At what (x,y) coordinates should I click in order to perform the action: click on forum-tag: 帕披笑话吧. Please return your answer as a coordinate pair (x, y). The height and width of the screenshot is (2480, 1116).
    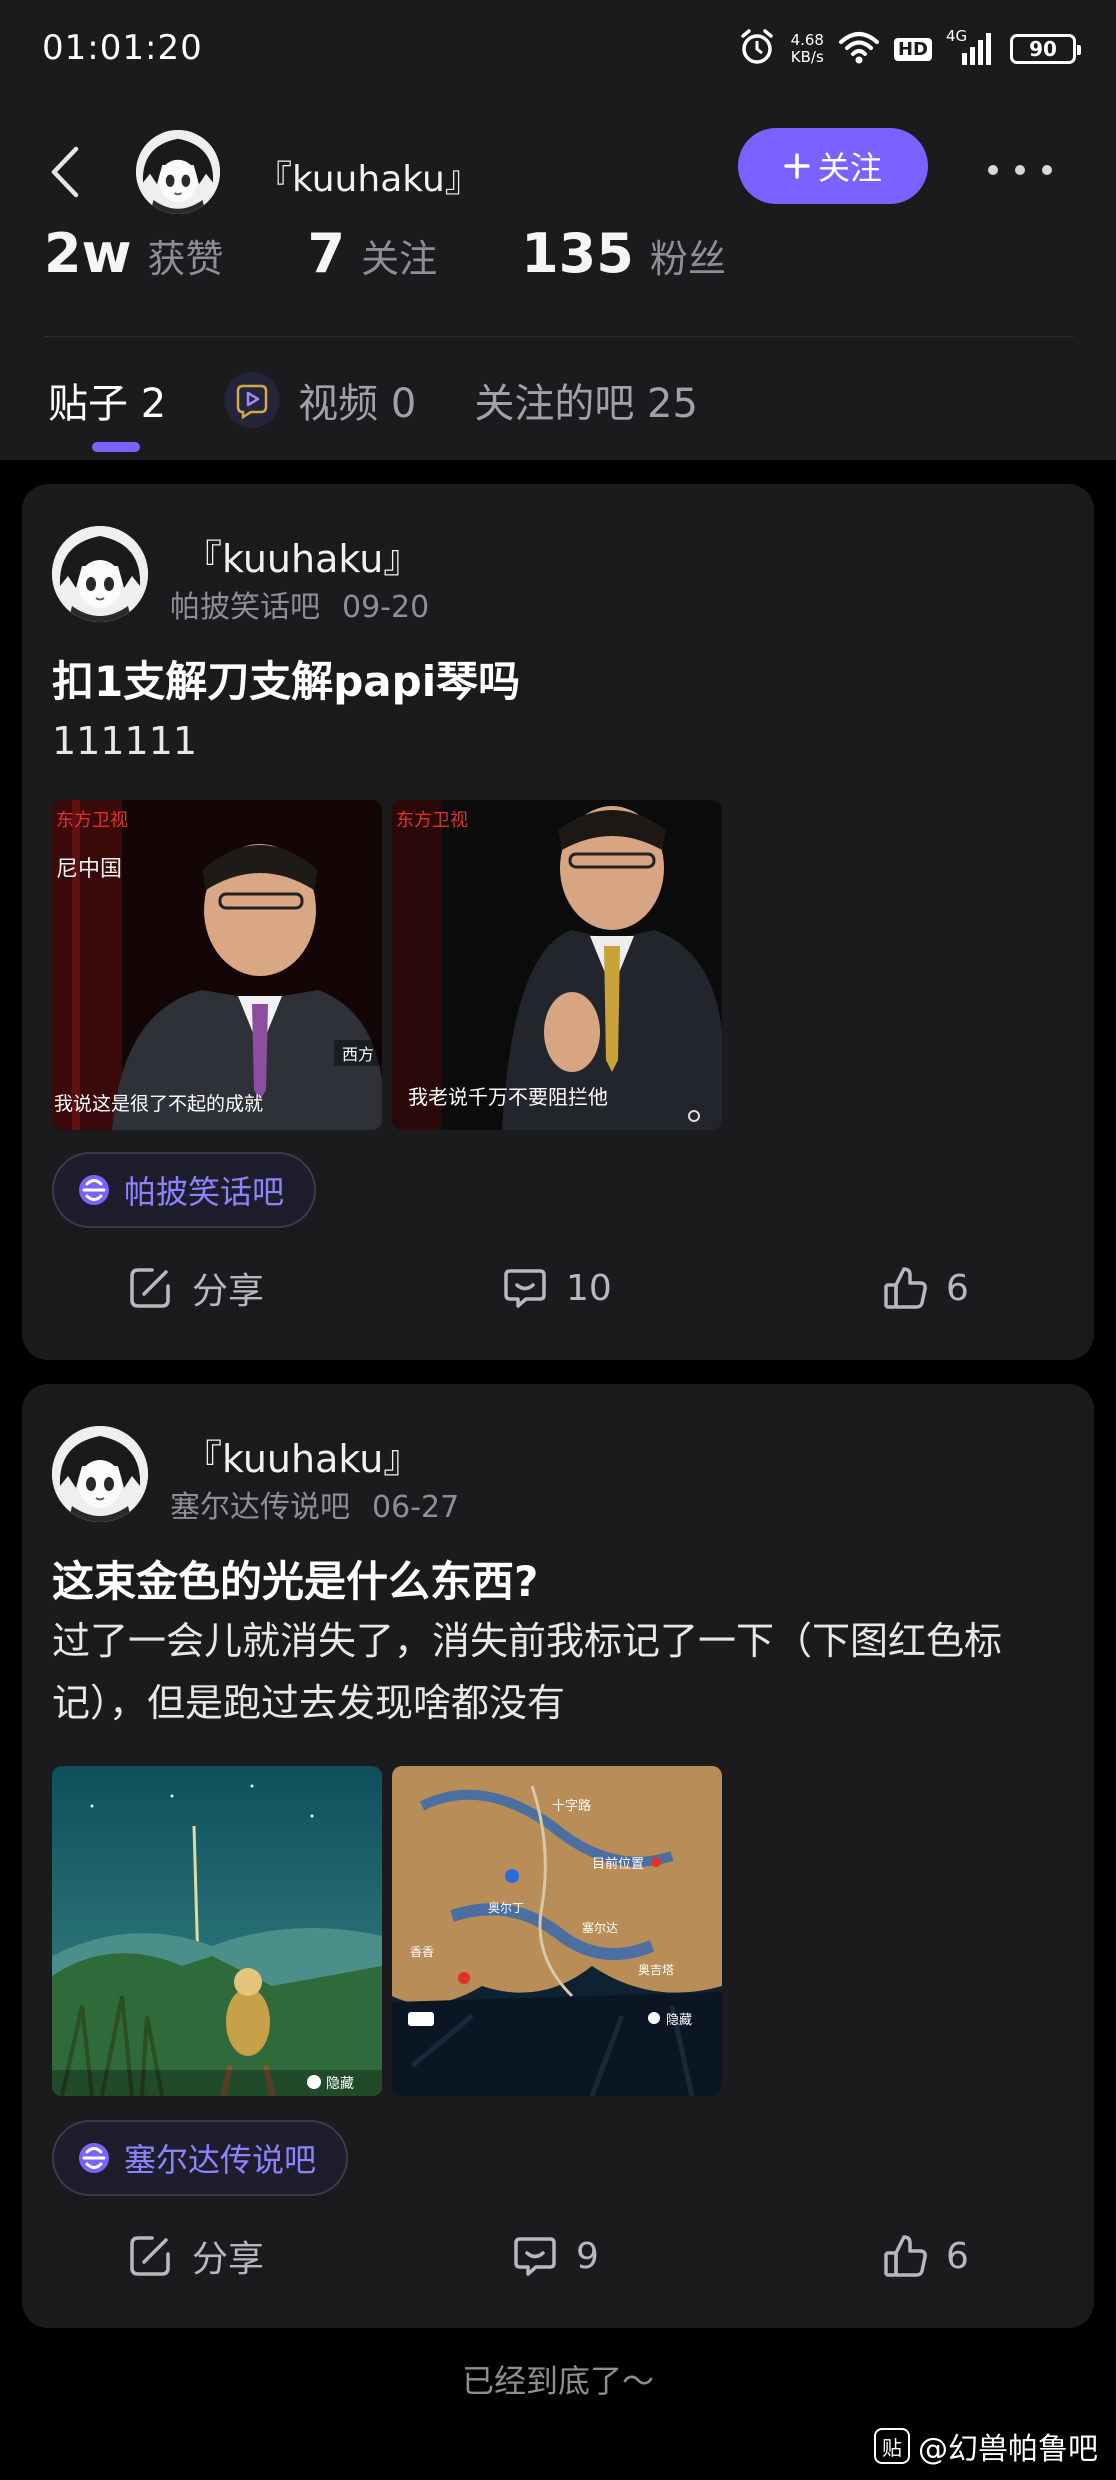
    Looking at the image, I should click on (184, 1190).